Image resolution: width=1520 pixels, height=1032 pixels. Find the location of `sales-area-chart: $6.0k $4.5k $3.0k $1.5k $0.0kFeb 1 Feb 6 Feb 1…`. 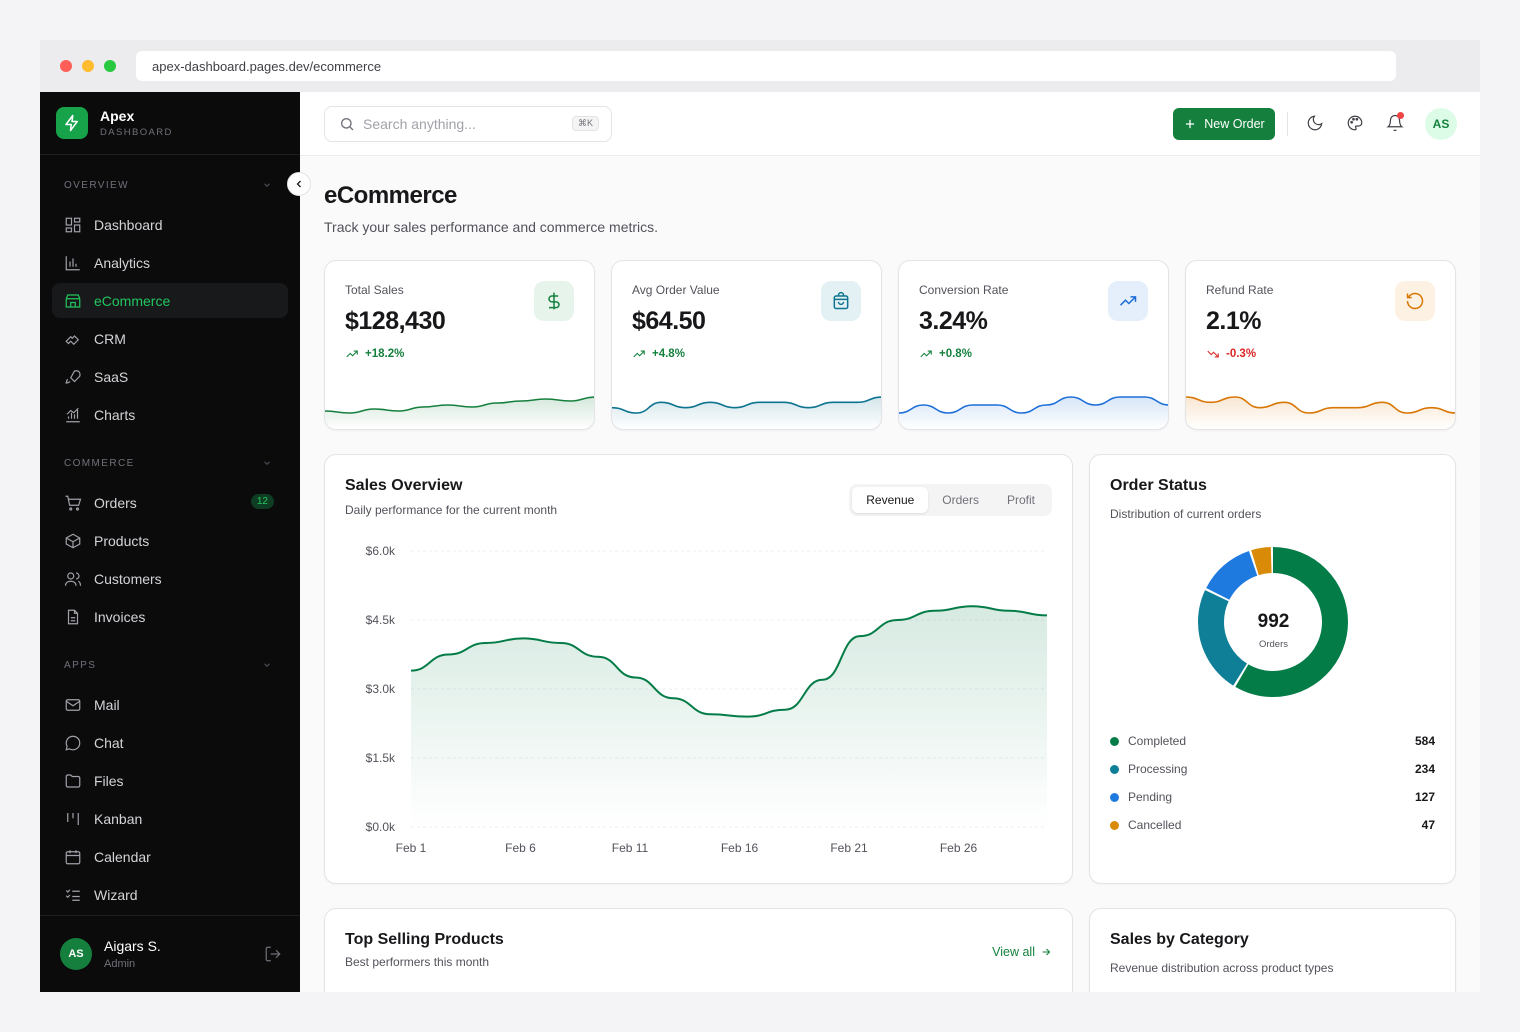

sales-area-chart: $6.0k $4.5k $3.0k $1.5k $0.0kFeb 1 Feb 6 Feb 1… is located at coordinates (707, 699).